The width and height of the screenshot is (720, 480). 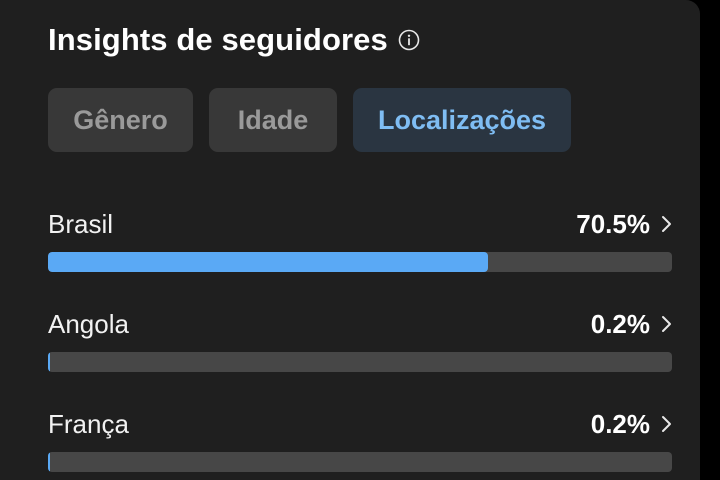 I want to click on card-header: Insights de seguidores, so click(x=234, y=40).